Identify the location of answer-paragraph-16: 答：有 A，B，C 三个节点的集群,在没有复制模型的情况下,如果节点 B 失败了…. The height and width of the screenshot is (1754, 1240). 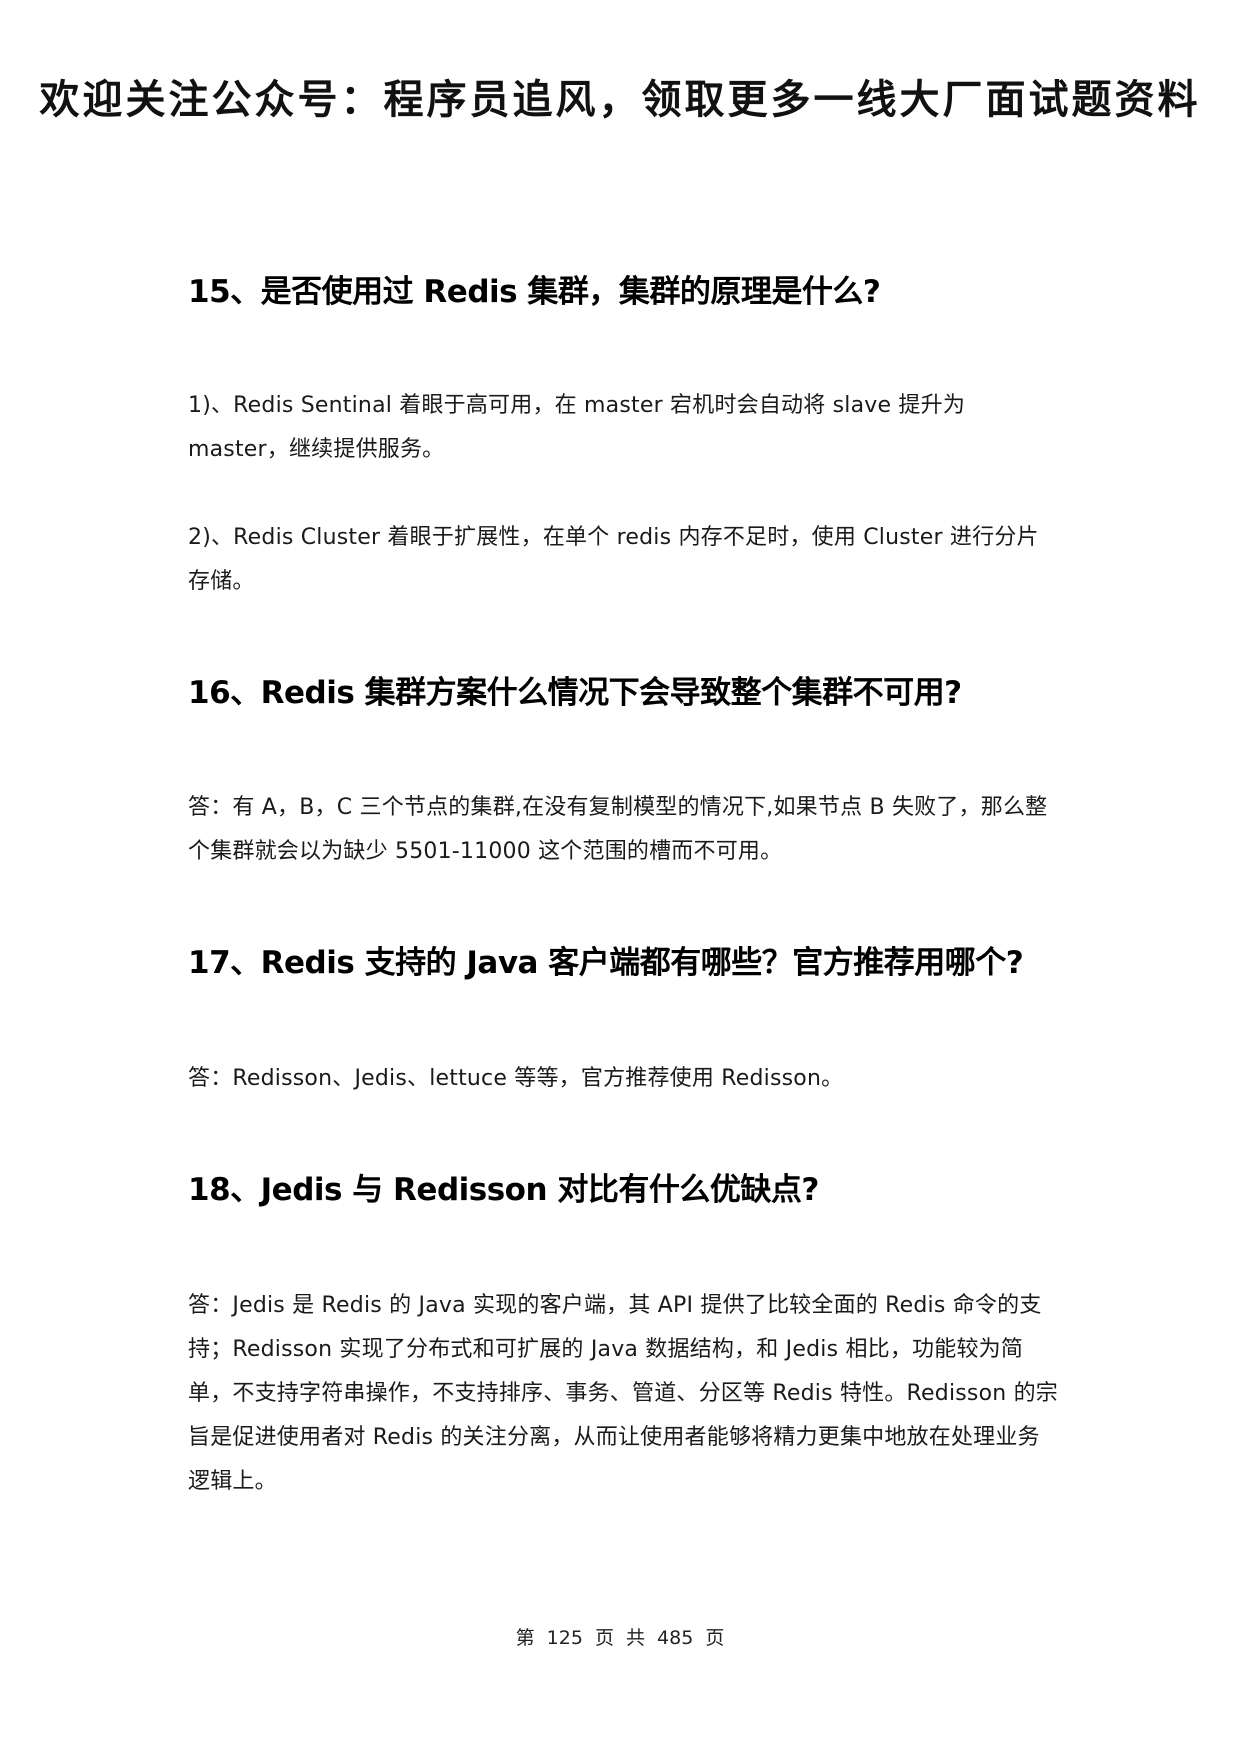
(618, 829).